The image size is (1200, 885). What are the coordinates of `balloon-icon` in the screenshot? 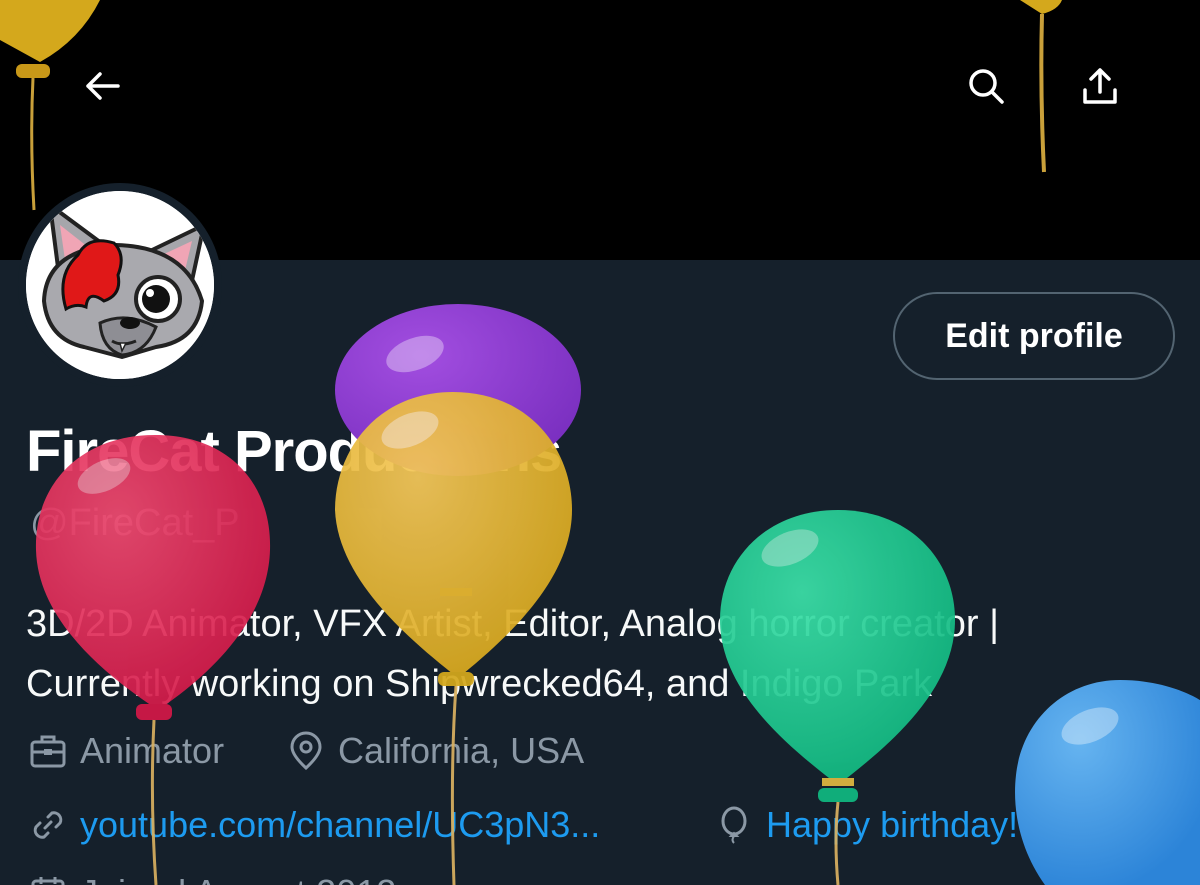 It's located at (734, 825).